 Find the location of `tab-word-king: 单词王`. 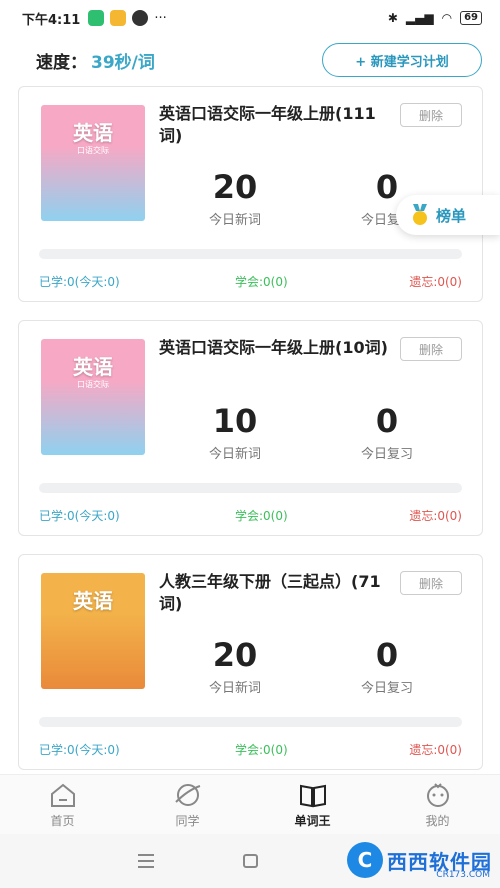

tab-word-king: 单词王 is located at coordinates (312, 804).